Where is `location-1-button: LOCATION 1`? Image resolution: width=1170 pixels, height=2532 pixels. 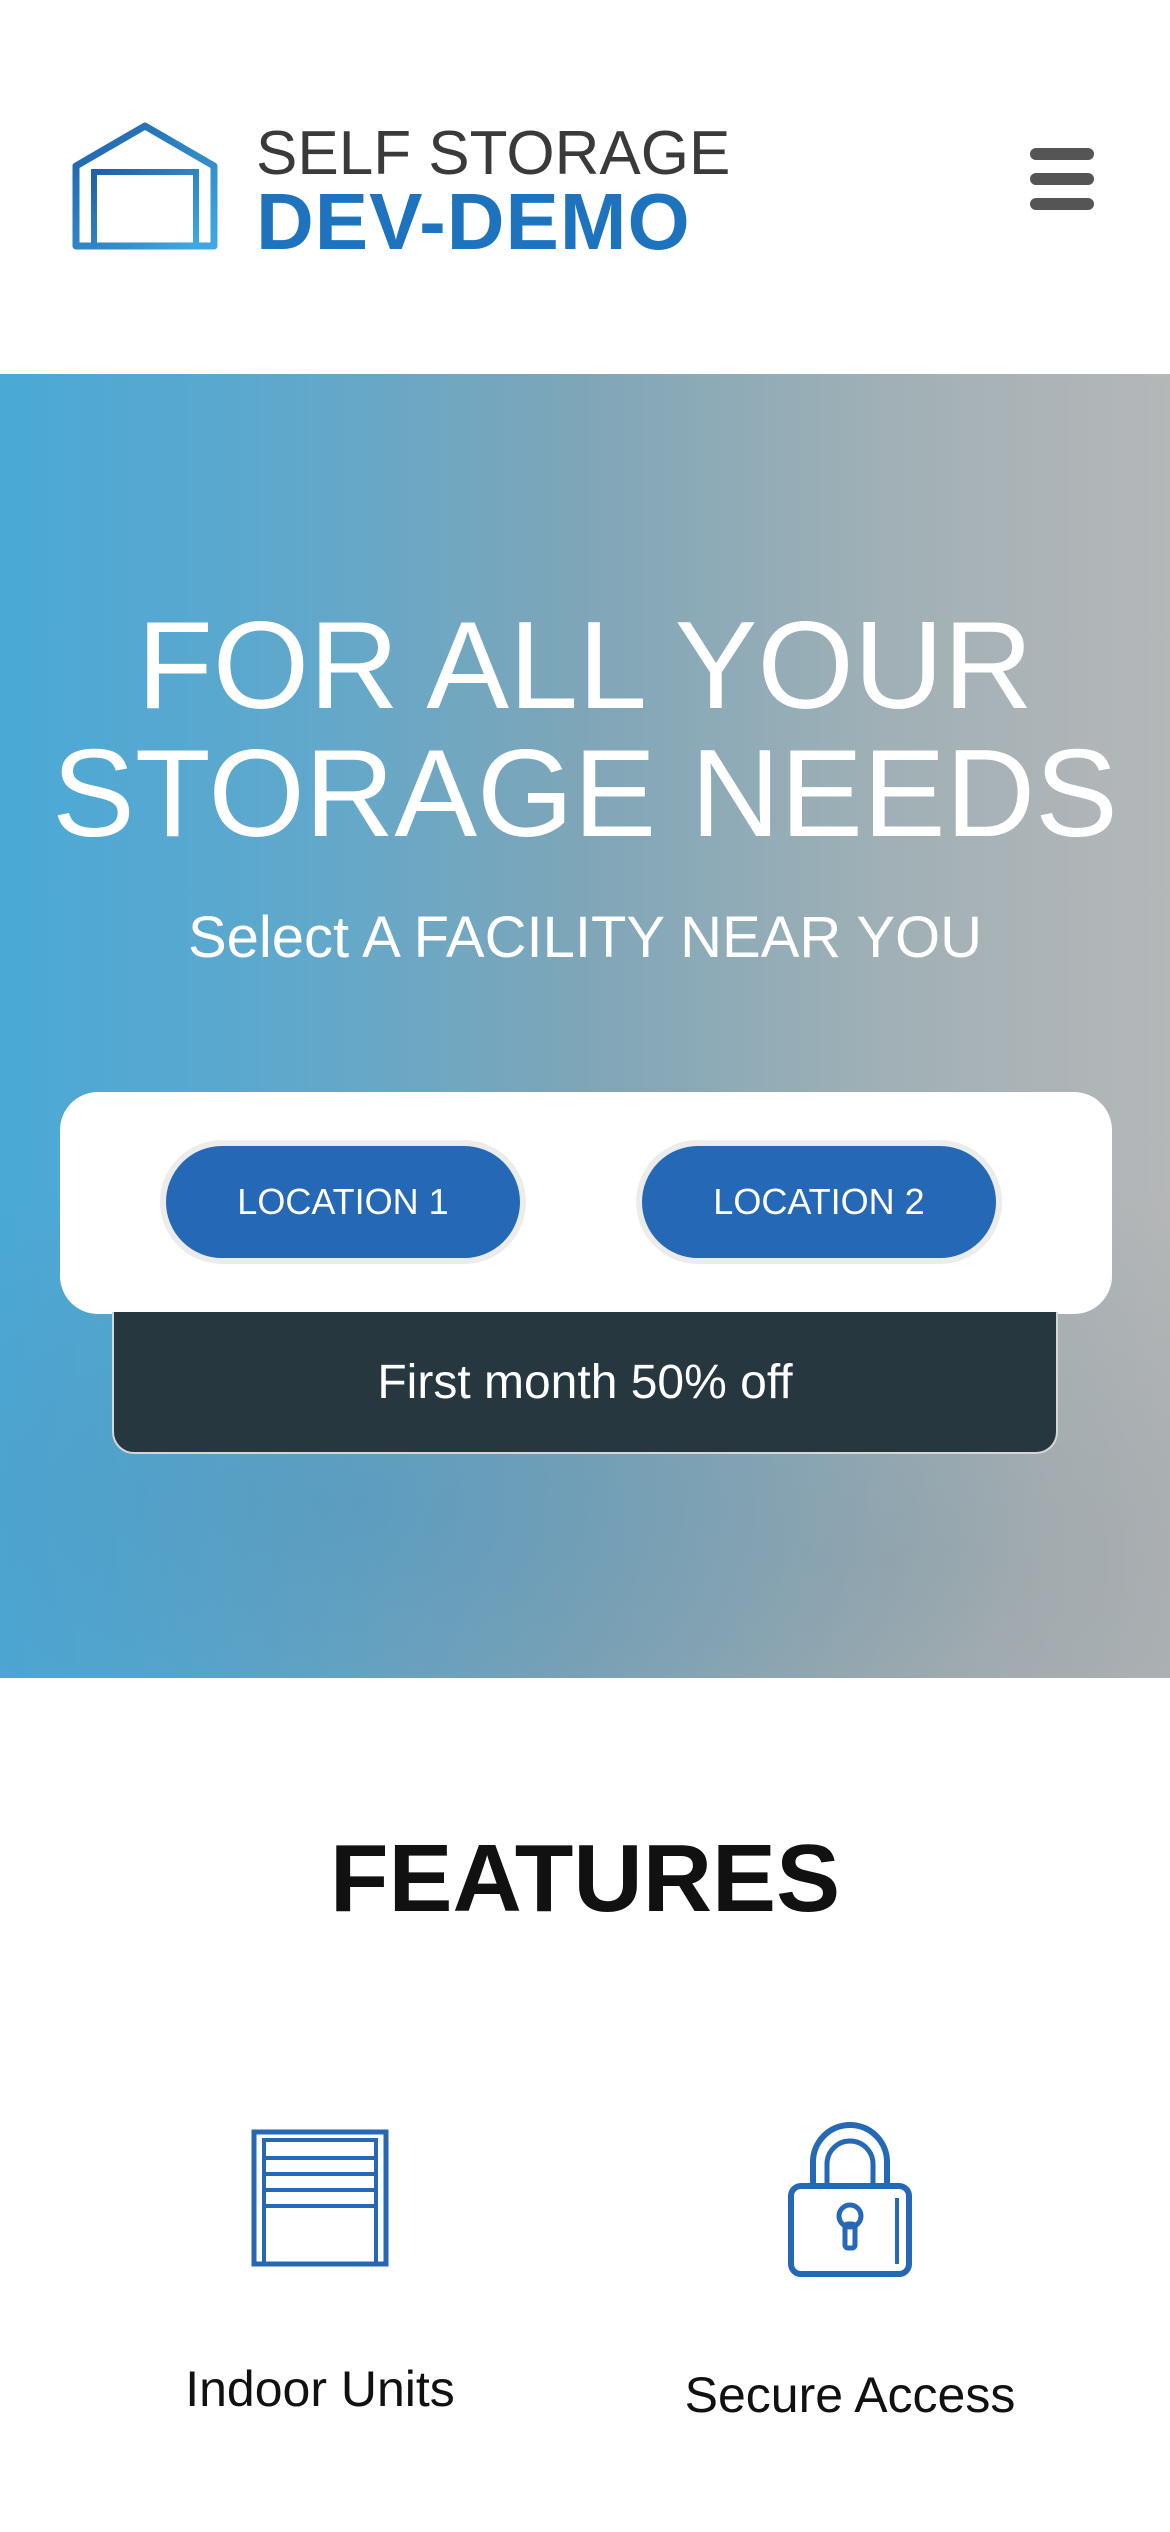
location-1-button: LOCATION 1 is located at coordinates (343, 1202).